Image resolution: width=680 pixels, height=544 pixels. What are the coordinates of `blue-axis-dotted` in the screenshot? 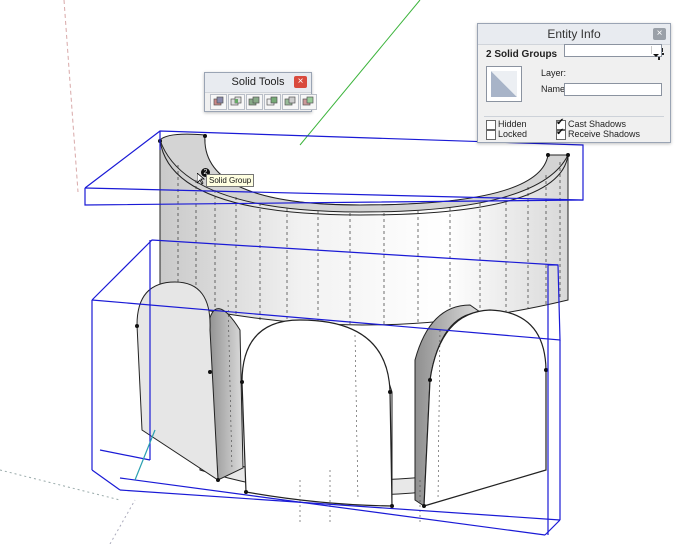 It's located at (60, 485).